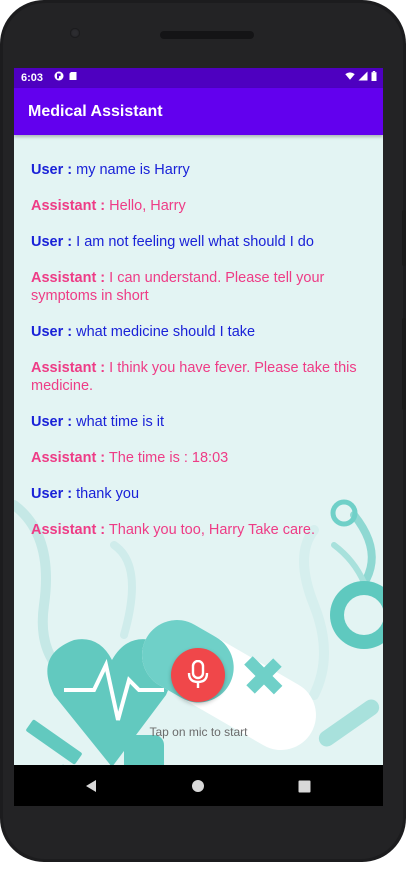  What do you see at coordinates (198, 111) in the screenshot?
I see `app-bar: Medical Assistant` at bounding box center [198, 111].